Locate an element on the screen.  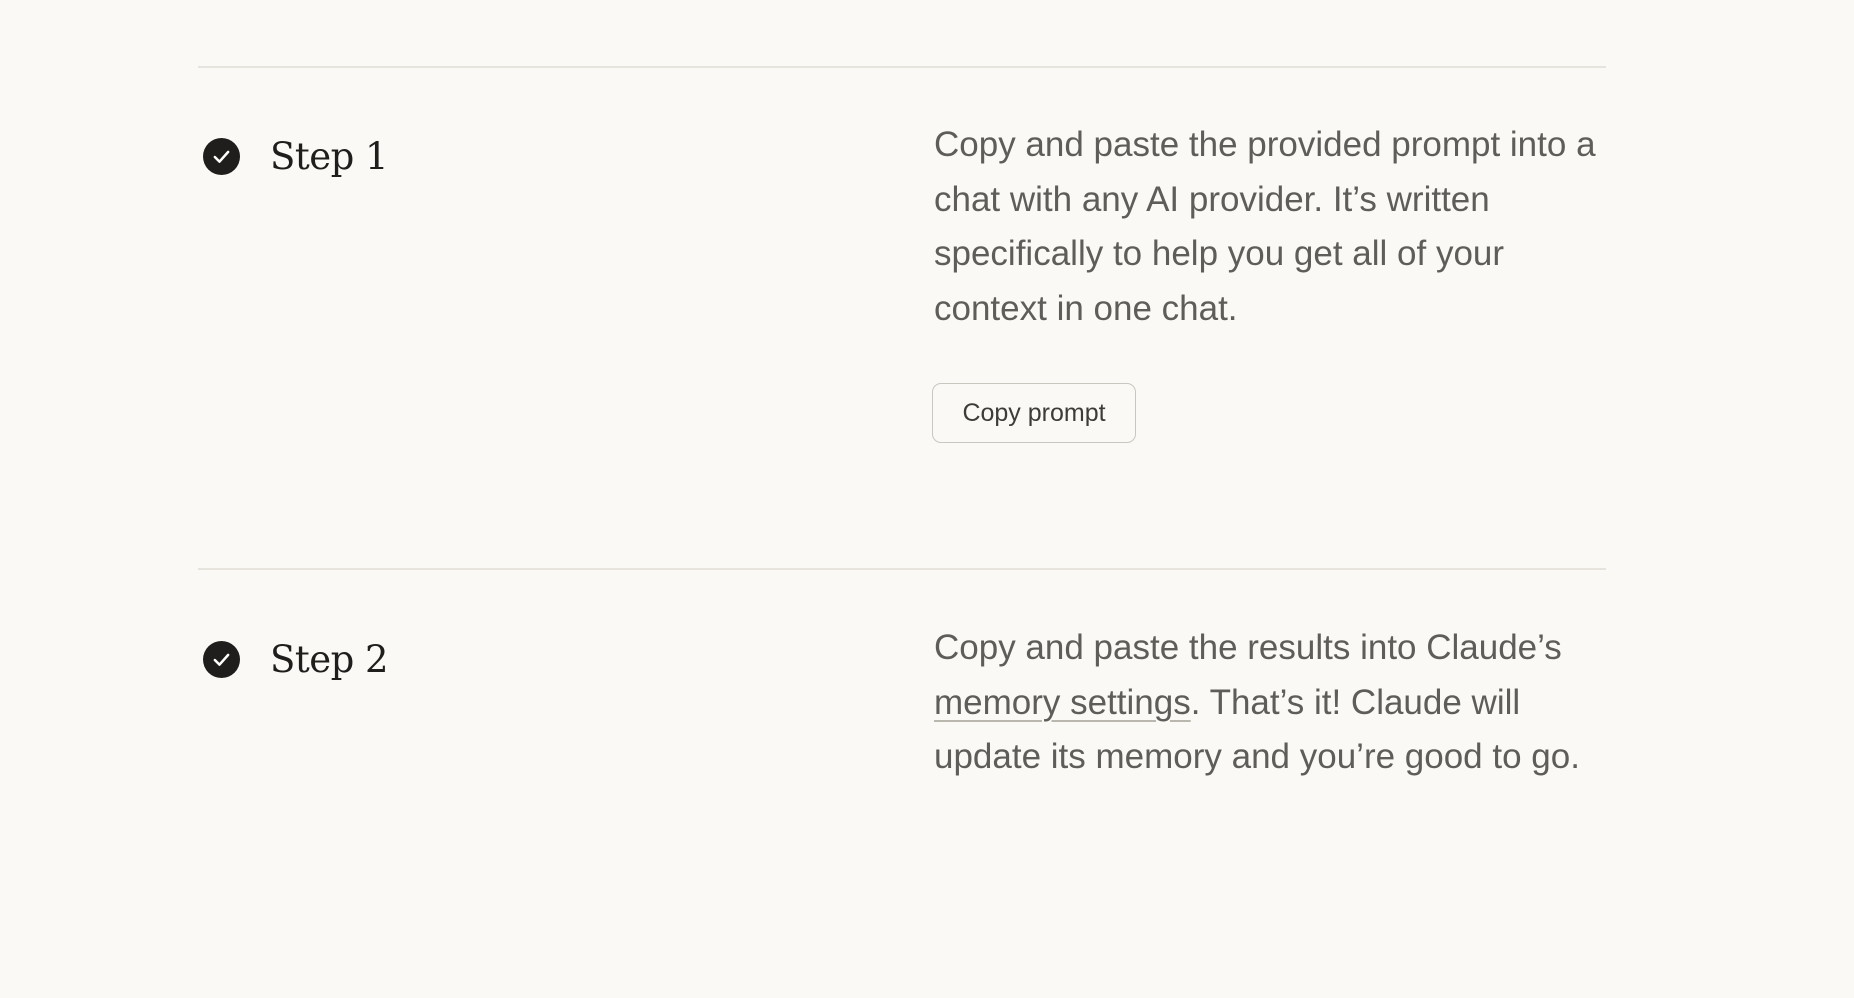
copy-prompt-button: Copy prompt is located at coordinates (1034, 413).